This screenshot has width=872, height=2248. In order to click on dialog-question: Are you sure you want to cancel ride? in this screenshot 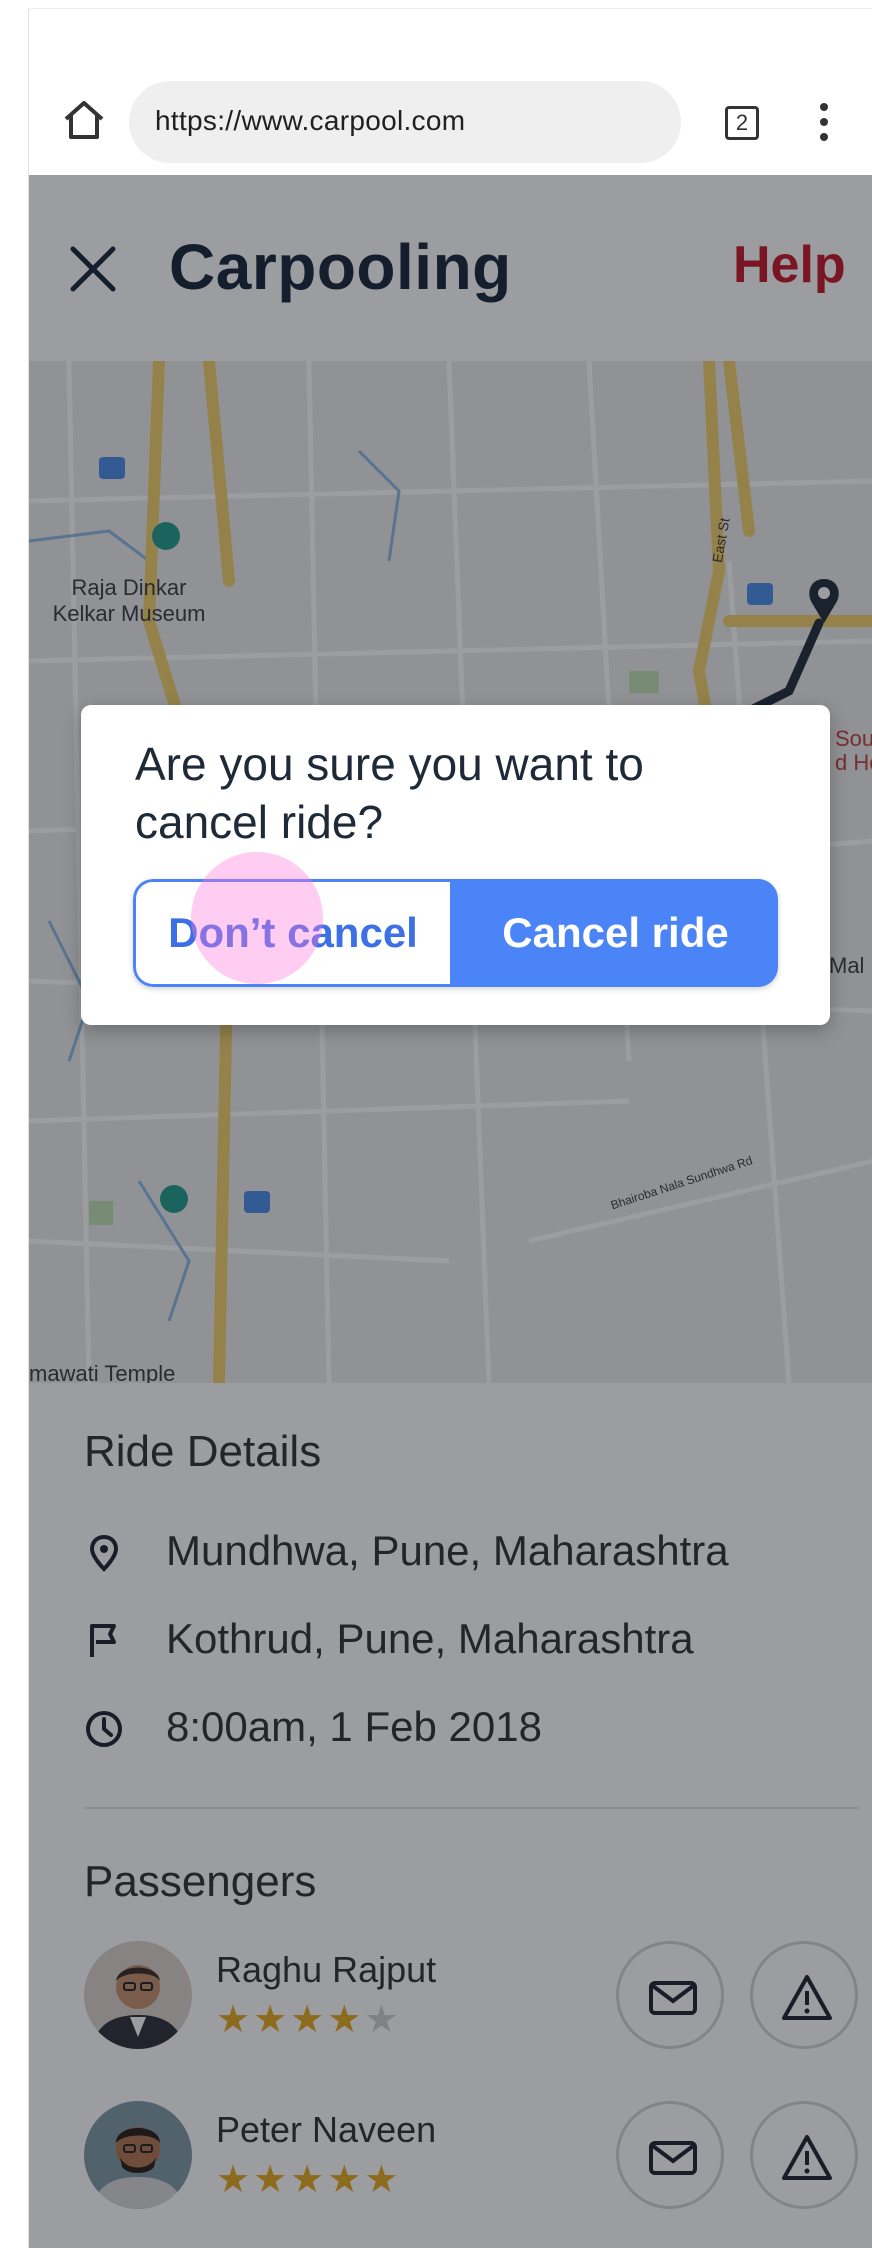, I will do `click(389, 793)`.